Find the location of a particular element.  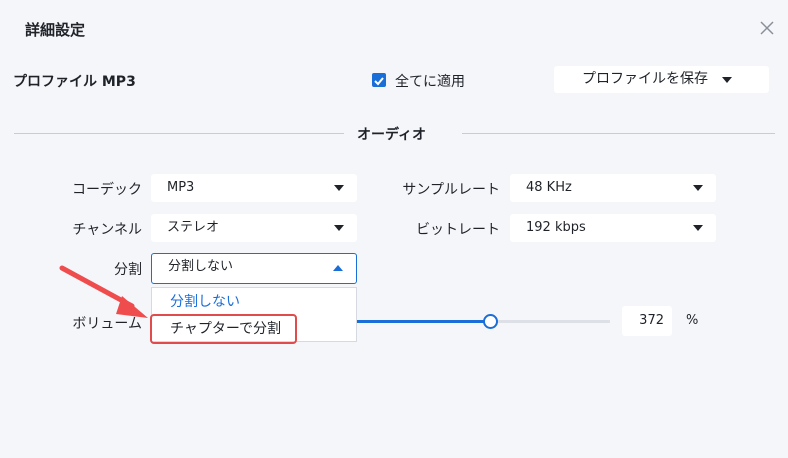

volume-unit: % is located at coordinates (692, 320).